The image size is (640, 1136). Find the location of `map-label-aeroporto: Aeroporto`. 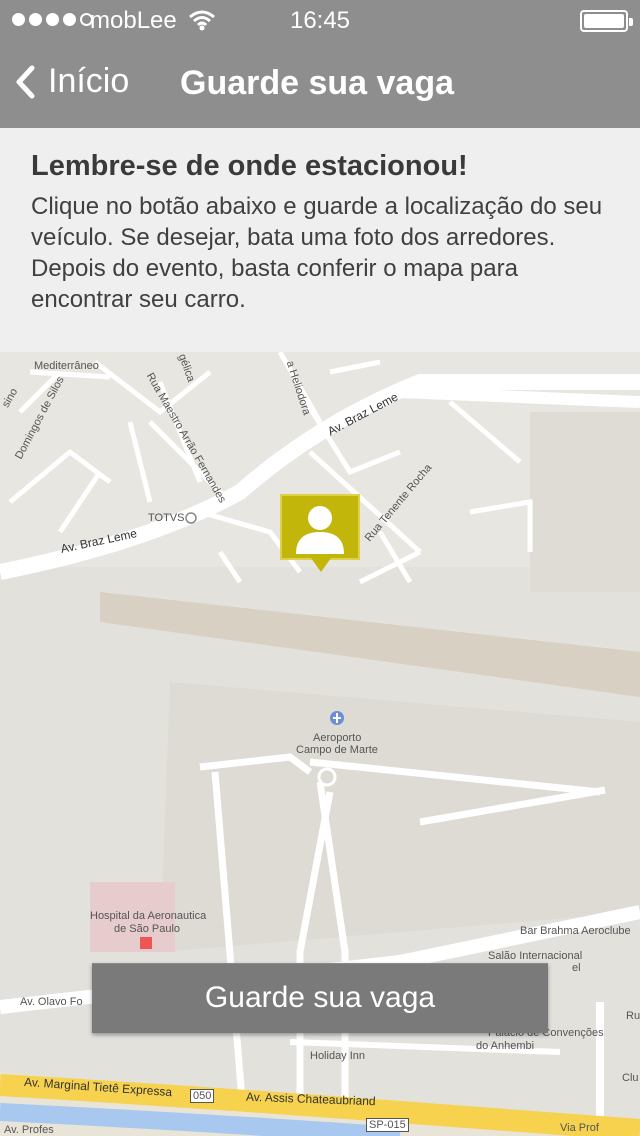

map-label-aeroporto: Aeroporto is located at coordinates (337, 738).